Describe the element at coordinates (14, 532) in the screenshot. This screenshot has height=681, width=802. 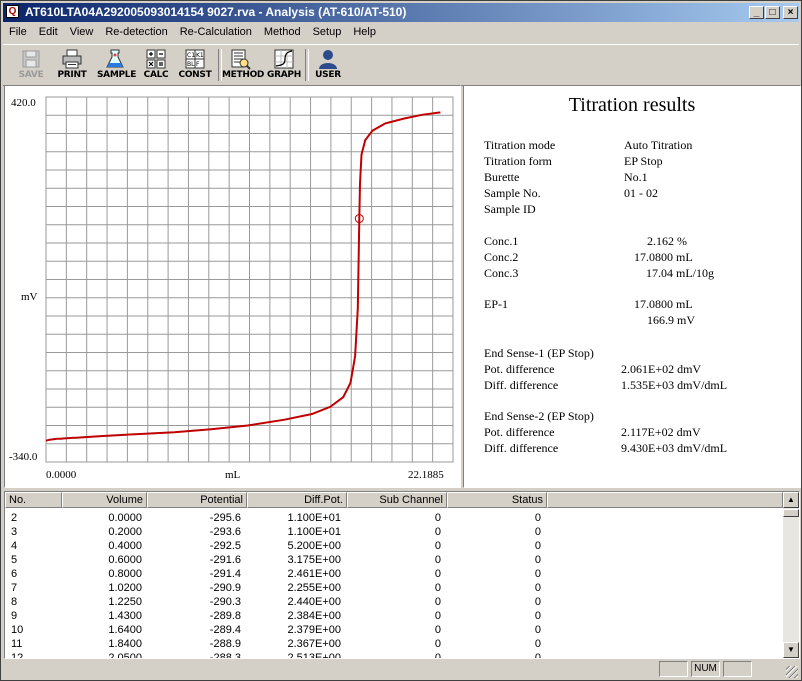
I see `table-cell: 3` at that location.